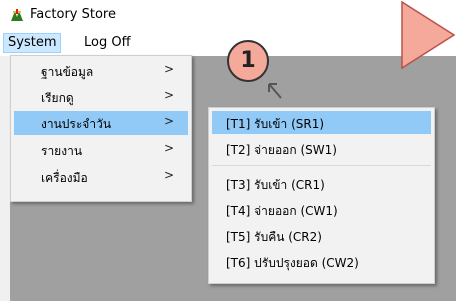 The height and width of the screenshot is (301, 456). Describe the element at coordinates (101, 97) in the screenshot. I see `menu-item-browse: เรียกดู >` at that location.